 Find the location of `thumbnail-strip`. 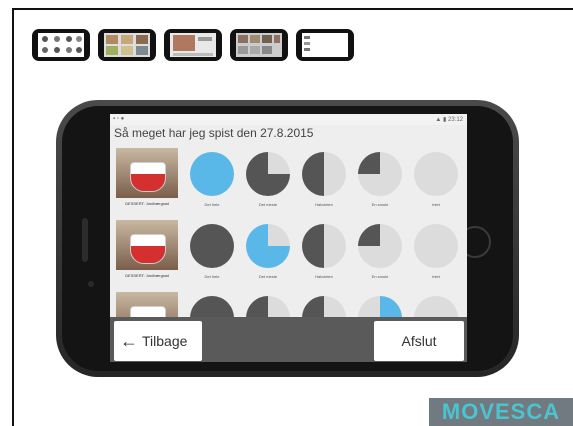

thumbnail-strip is located at coordinates (193, 45).